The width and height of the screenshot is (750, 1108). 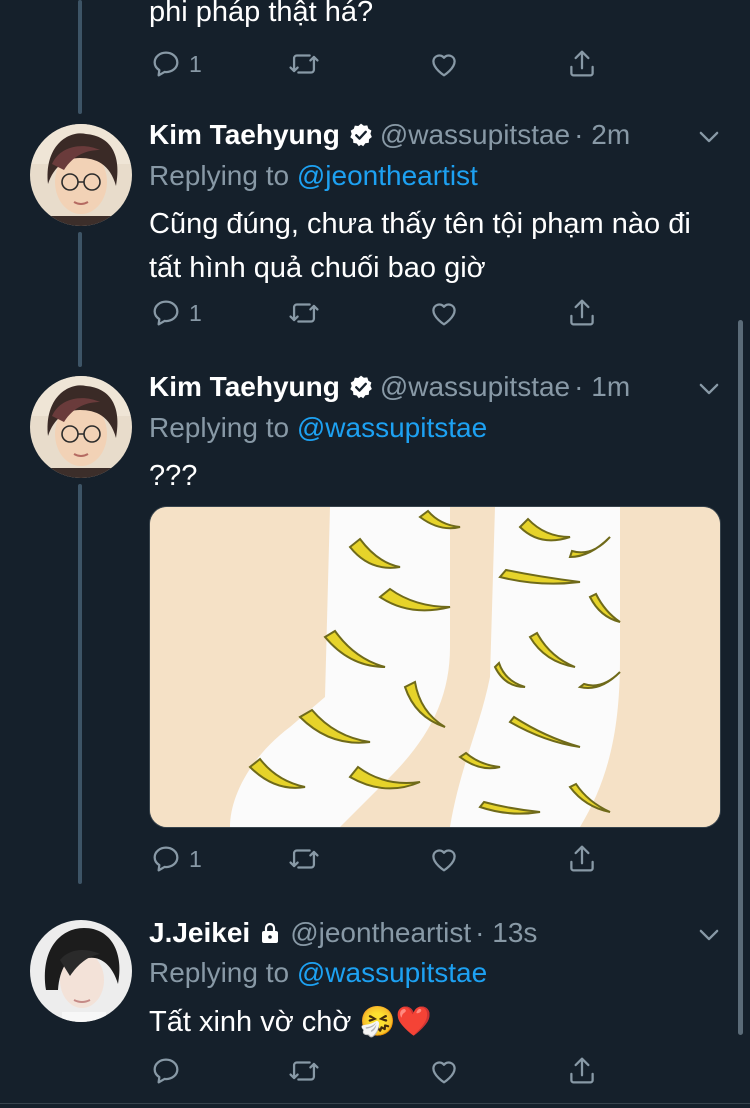 What do you see at coordinates (379, 1073) in the screenshot?
I see `tweet-actions` at bounding box center [379, 1073].